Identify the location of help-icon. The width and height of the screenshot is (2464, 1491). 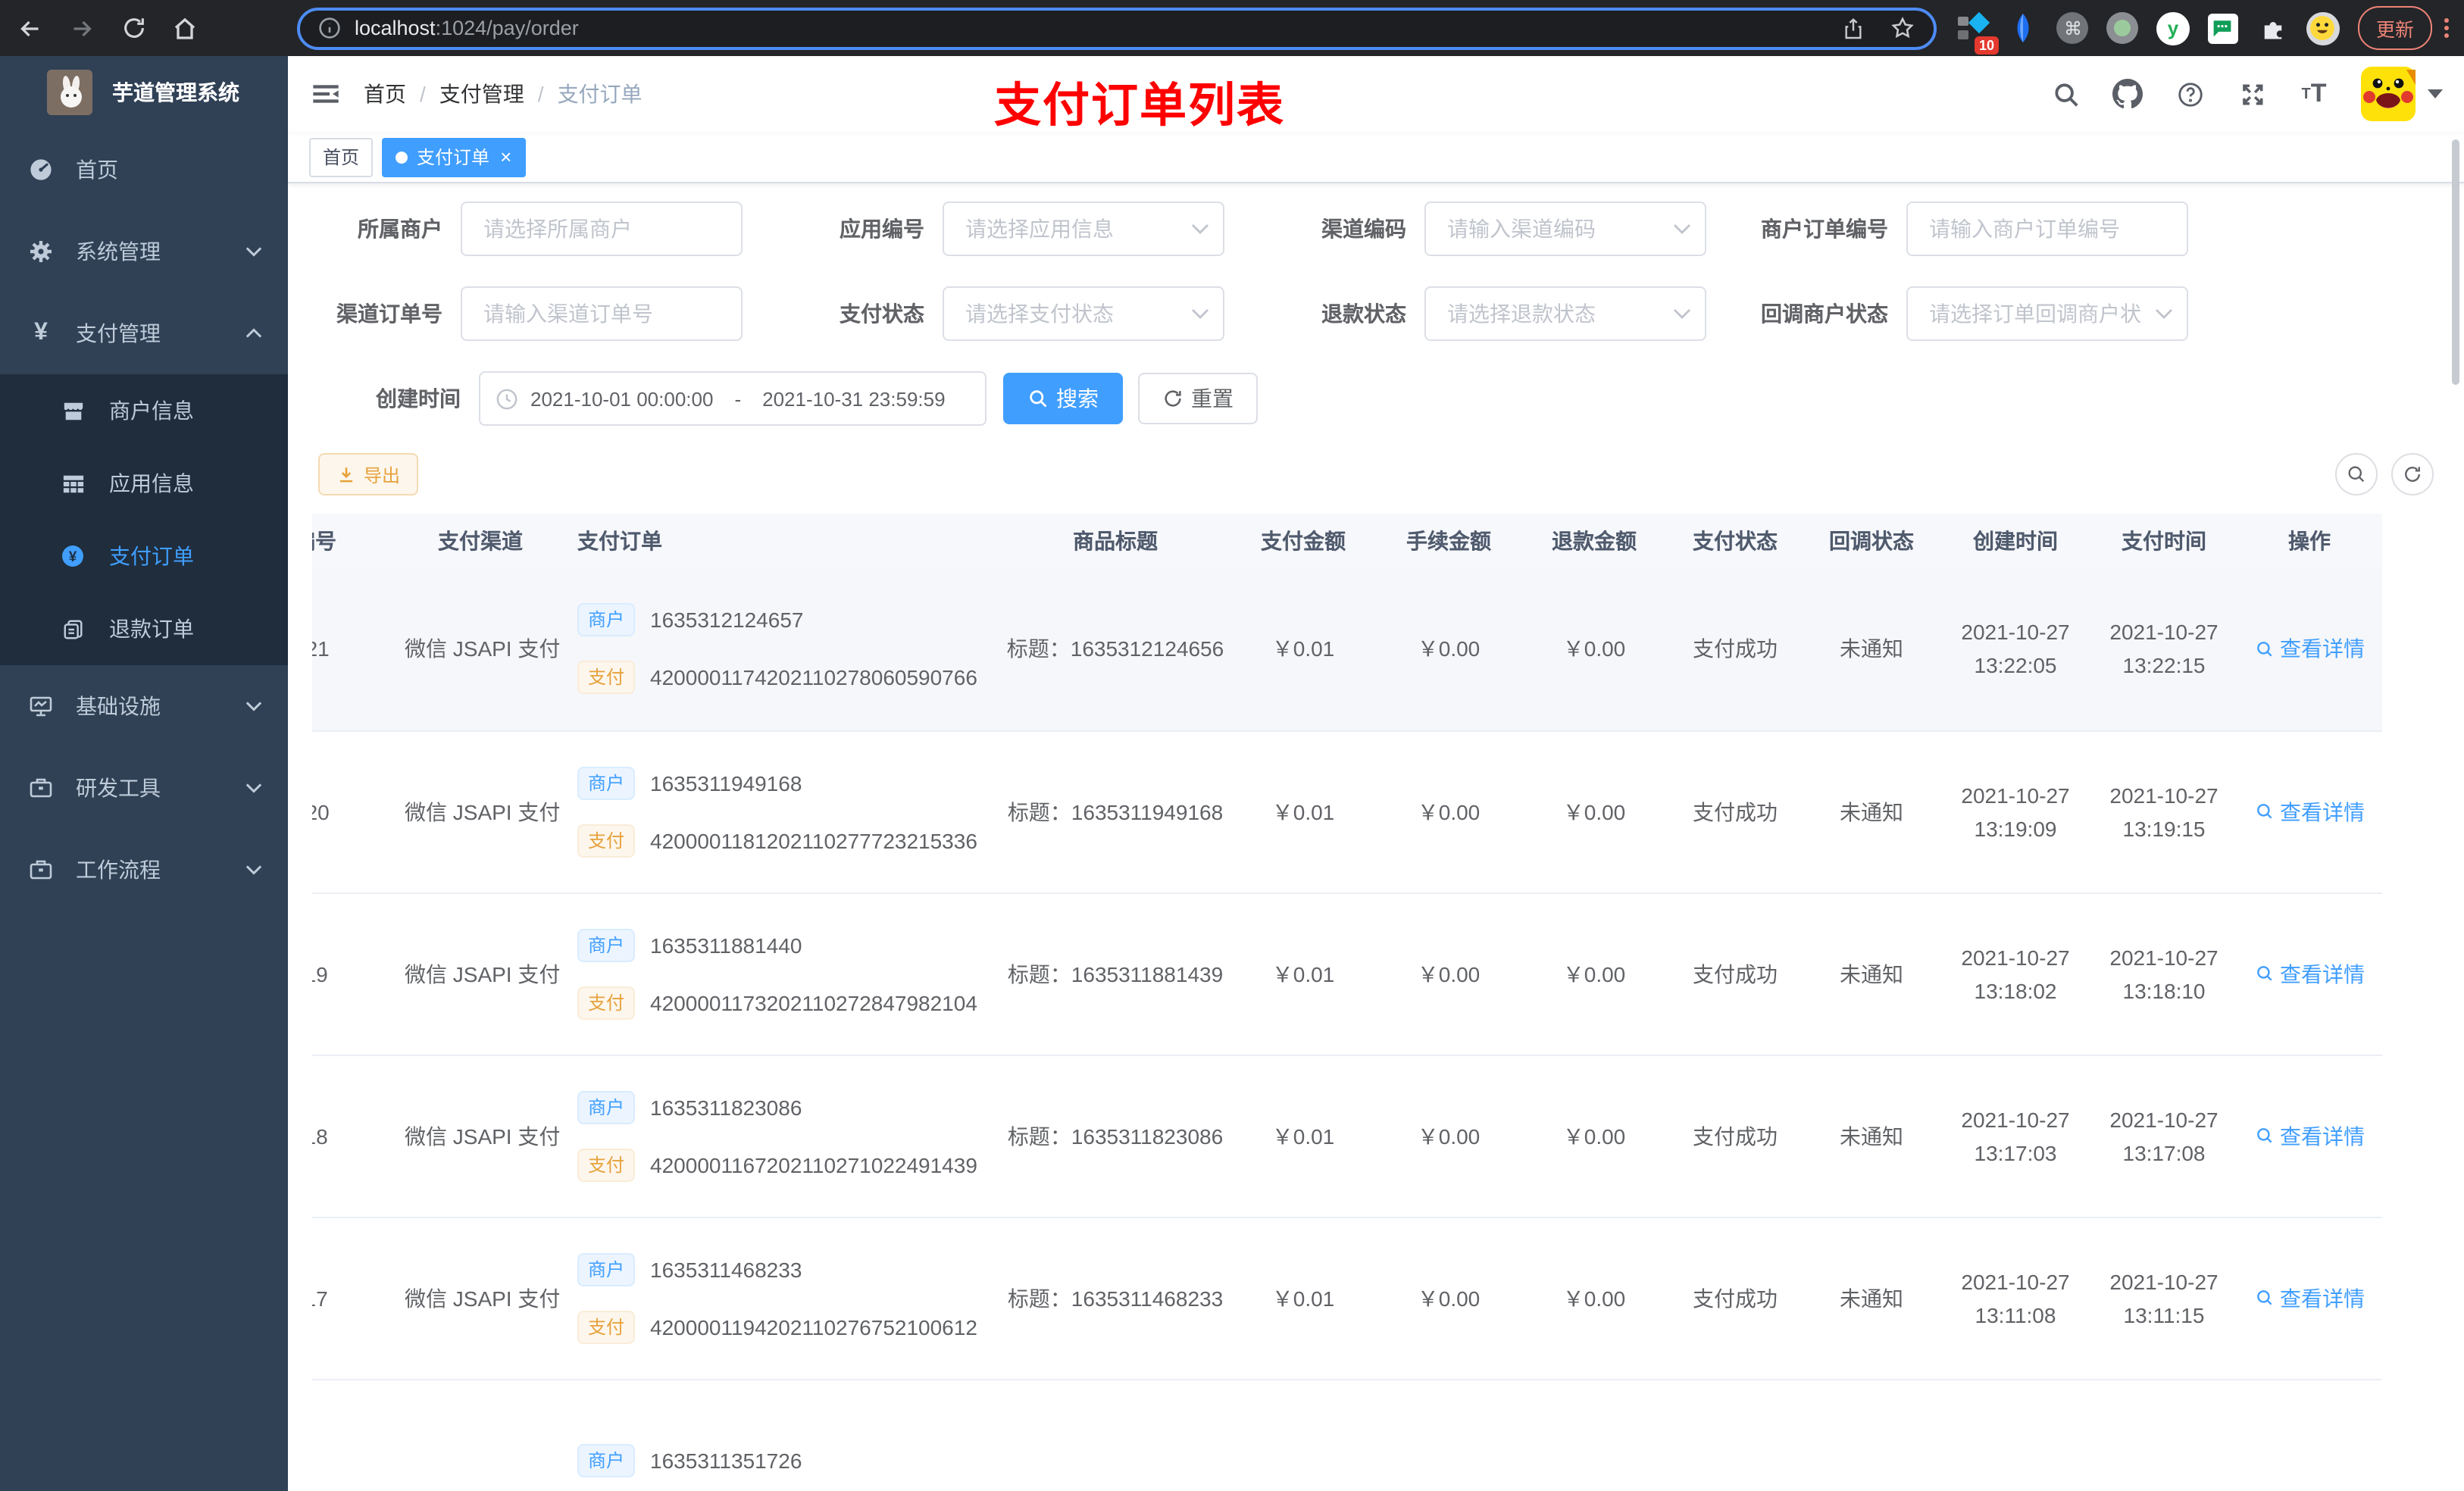
(2190, 94).